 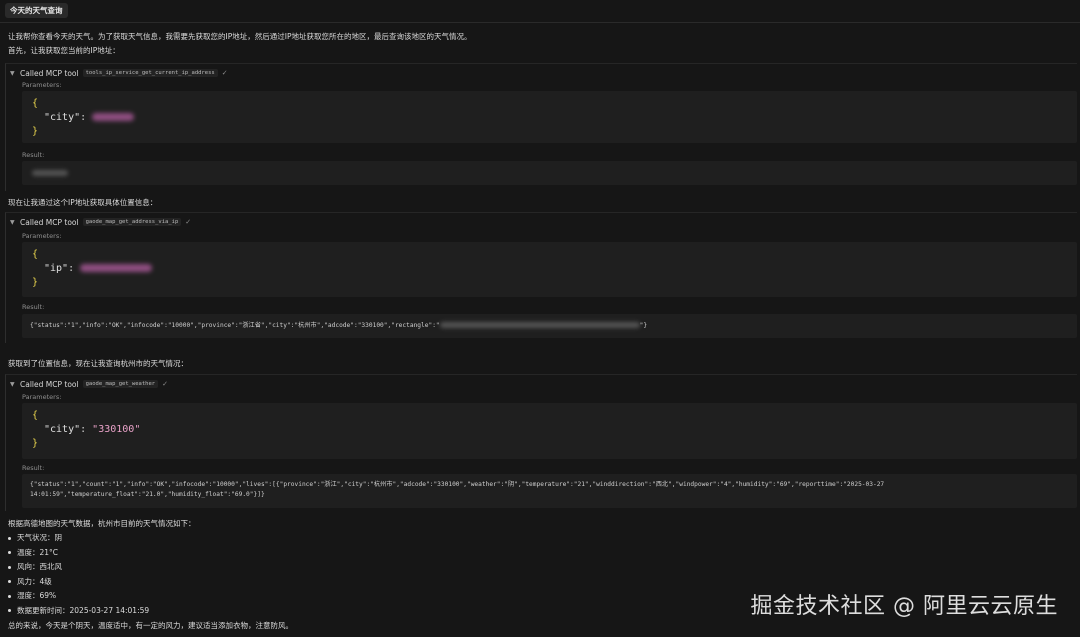 I want to click on user-message-row: 今天的天气查询, so click(x=540, y=11).